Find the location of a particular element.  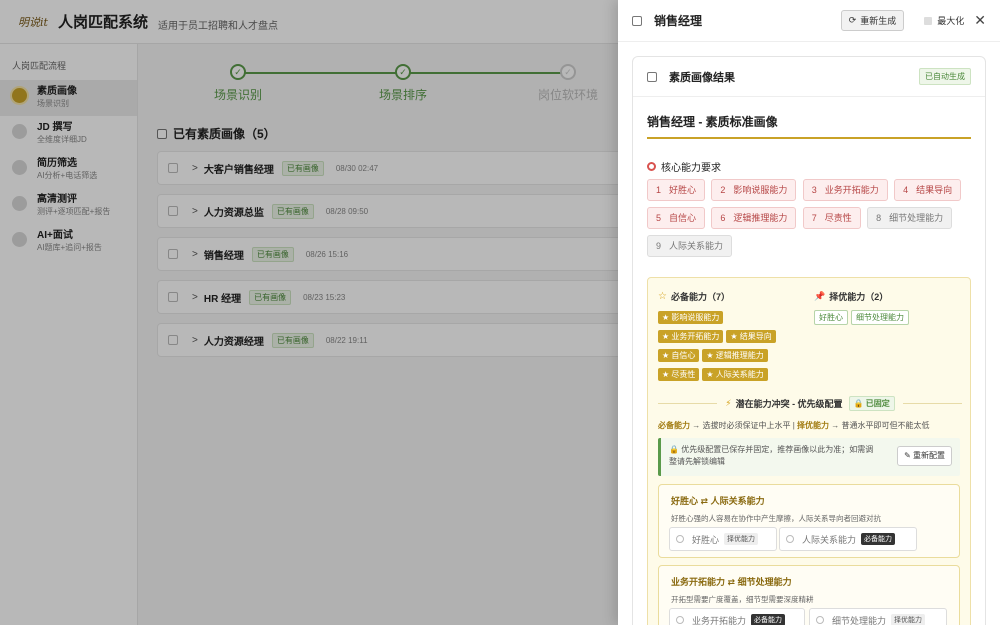

drawer-title: 销售经理 is located at coordinates (678, 21).